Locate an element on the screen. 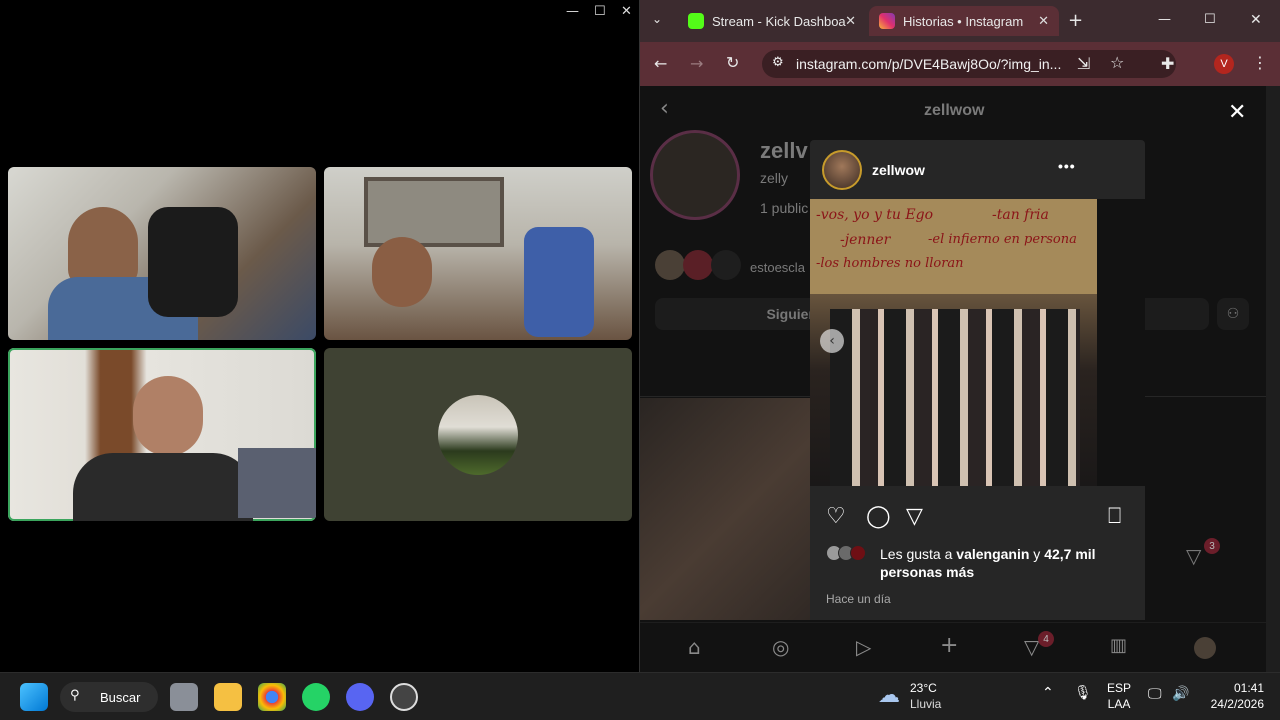 This screenshot has height=720, width=1280. post-image-text: -tan fria is located at coordinates (1020, 215).